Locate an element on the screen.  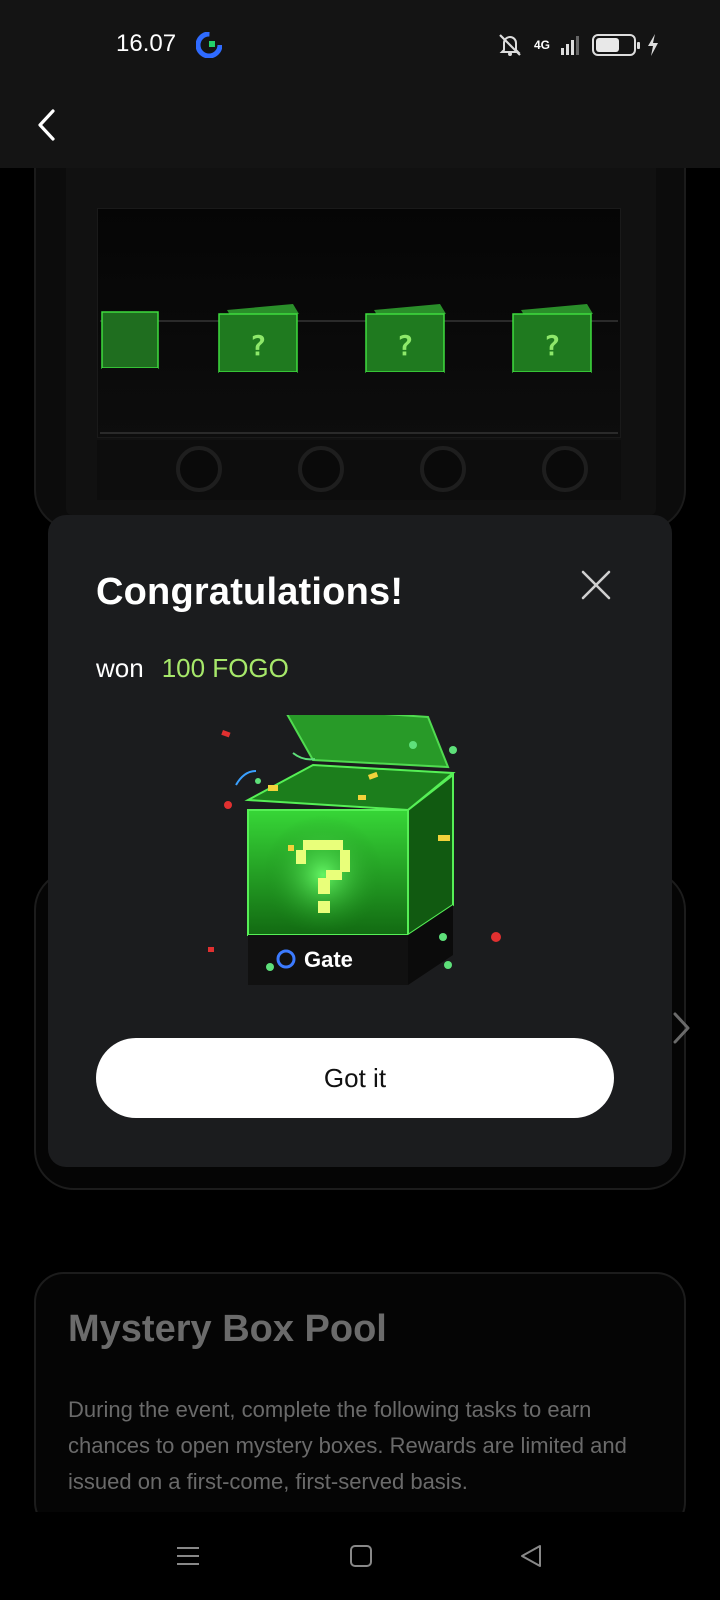
open-mystery-box-icon: Gate is located at coordinates (354, 850).